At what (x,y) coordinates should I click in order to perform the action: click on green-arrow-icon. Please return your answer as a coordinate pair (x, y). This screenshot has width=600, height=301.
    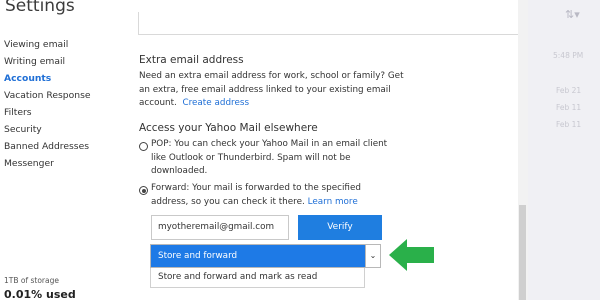
    Looking at the image, I should click on (411, 255).